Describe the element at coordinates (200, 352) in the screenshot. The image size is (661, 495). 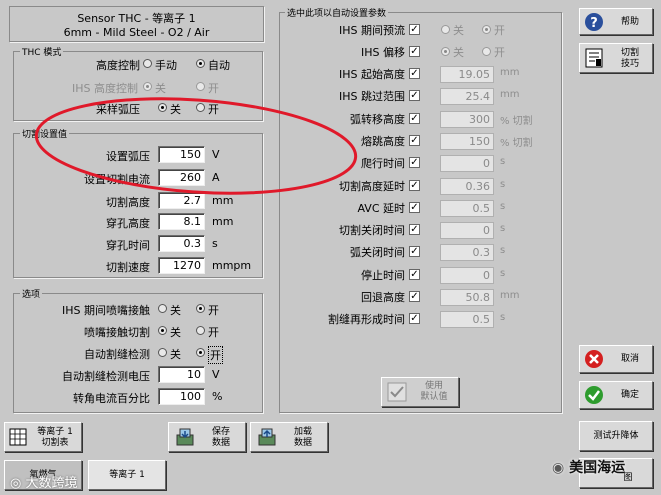
I see `option-auto-kerf-detect-on-radio` at that location.